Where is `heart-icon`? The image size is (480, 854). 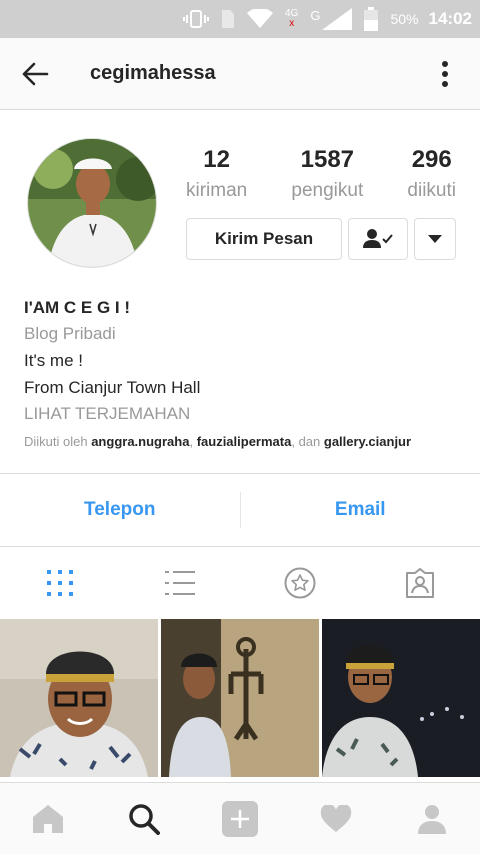
heart-icon is located at coordinates (336, 818).